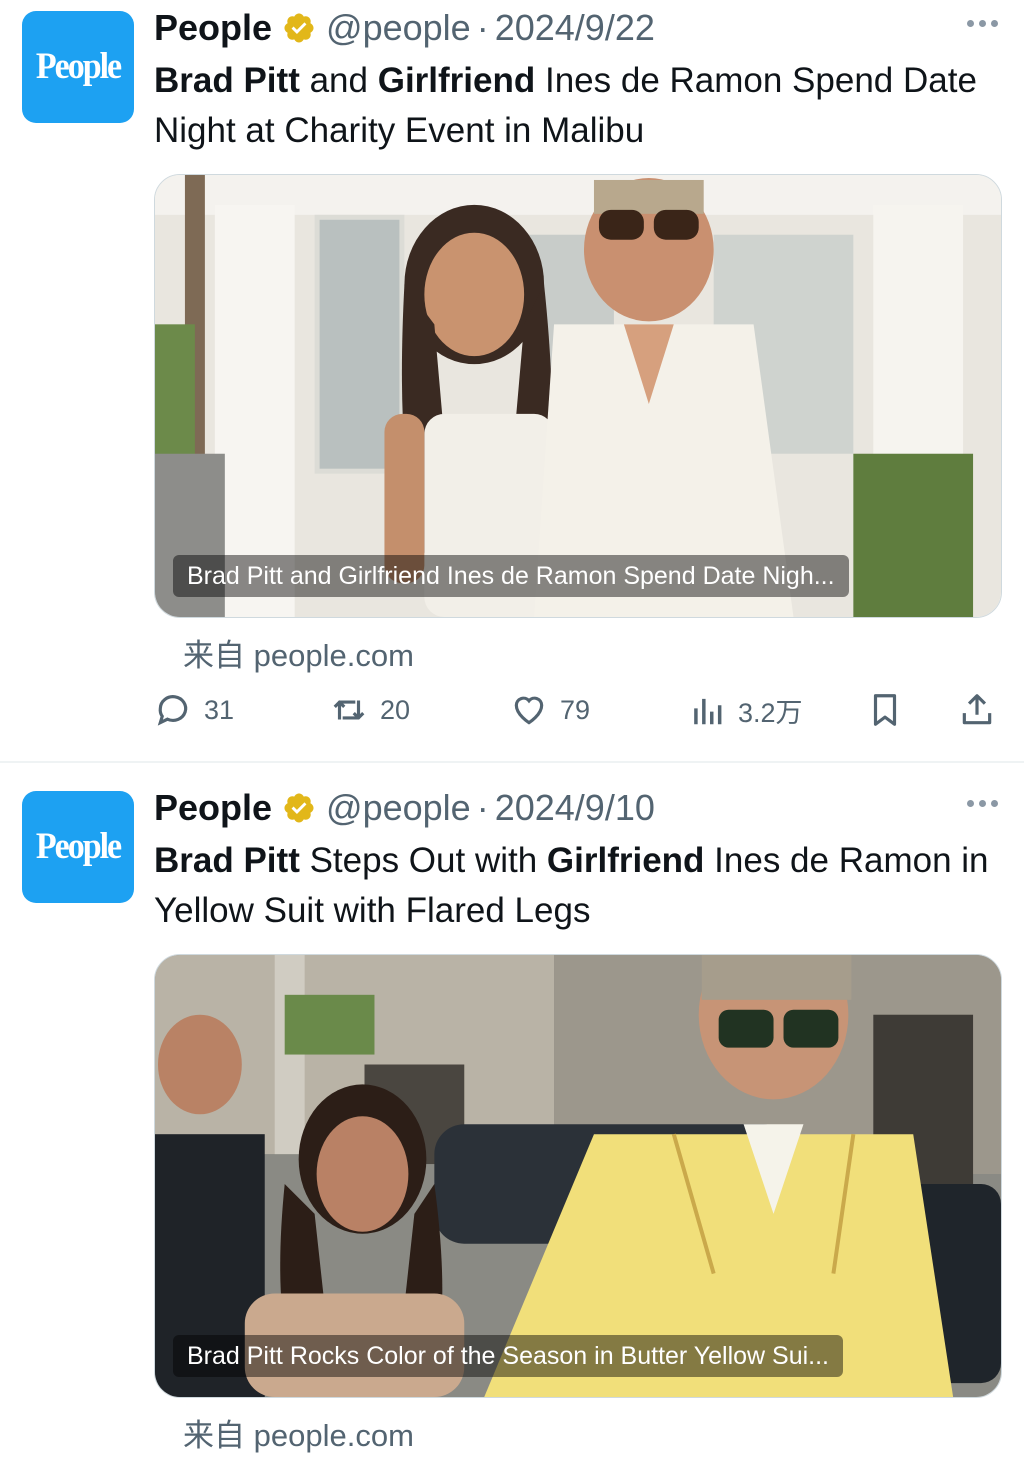 This screenshot has height=1463, width=1024. Describe the element at coordinates (770, 712) in the screenshot. I see `views-count: 3.2万` at that location.